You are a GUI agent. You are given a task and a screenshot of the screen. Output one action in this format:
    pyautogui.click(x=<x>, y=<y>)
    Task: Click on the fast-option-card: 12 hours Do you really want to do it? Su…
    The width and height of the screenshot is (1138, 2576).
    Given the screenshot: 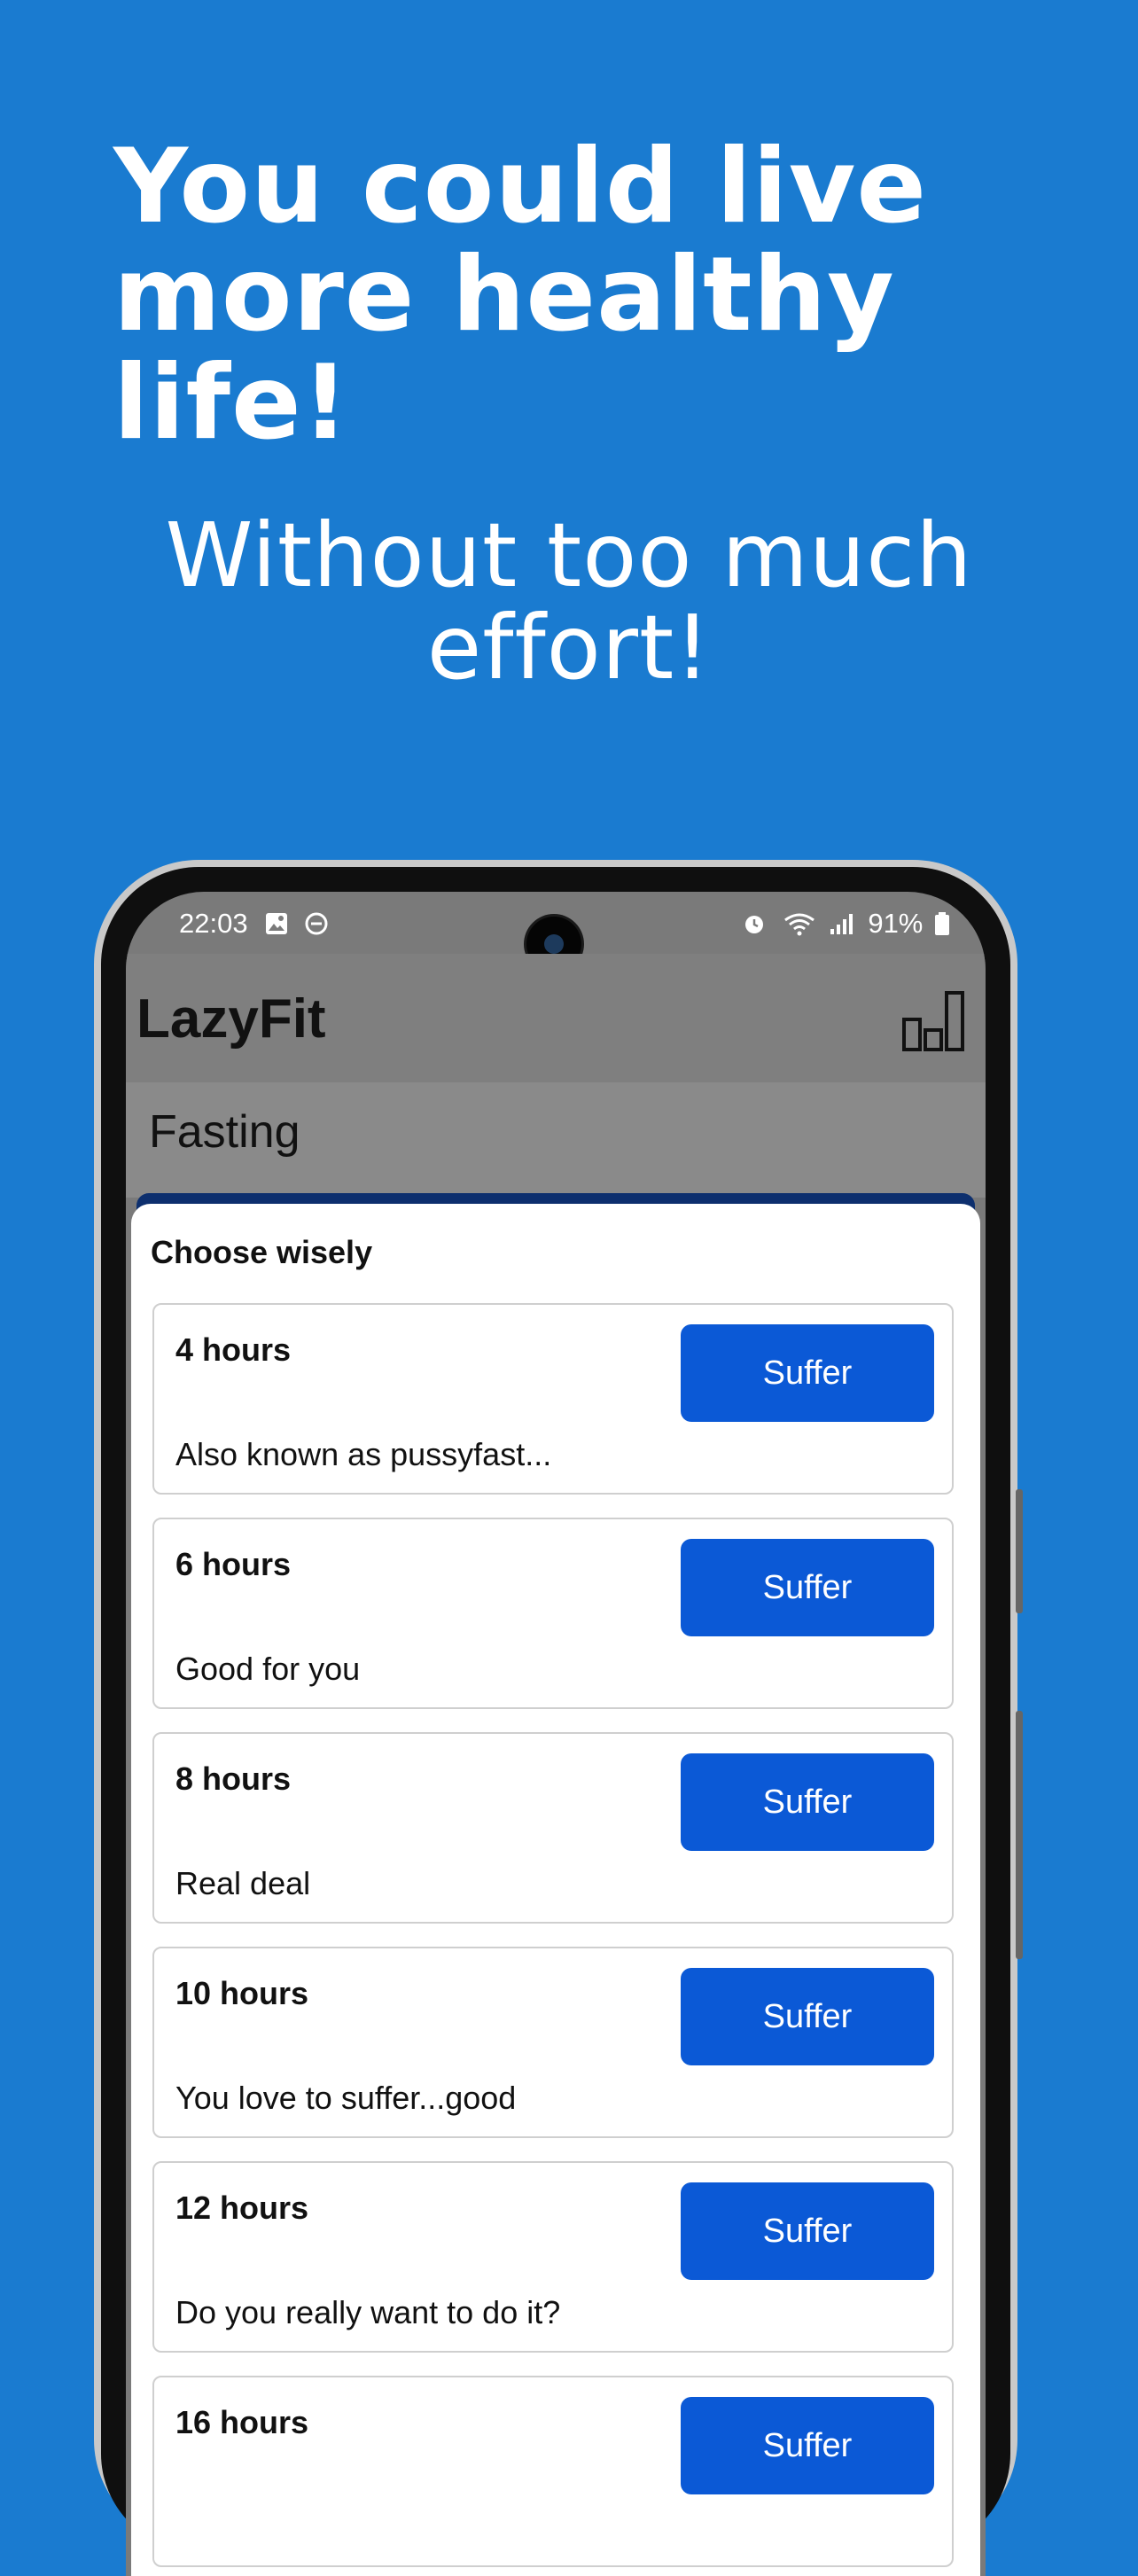 What is the action you would take?
    pyautogui.click(x=553, y=2257)
    